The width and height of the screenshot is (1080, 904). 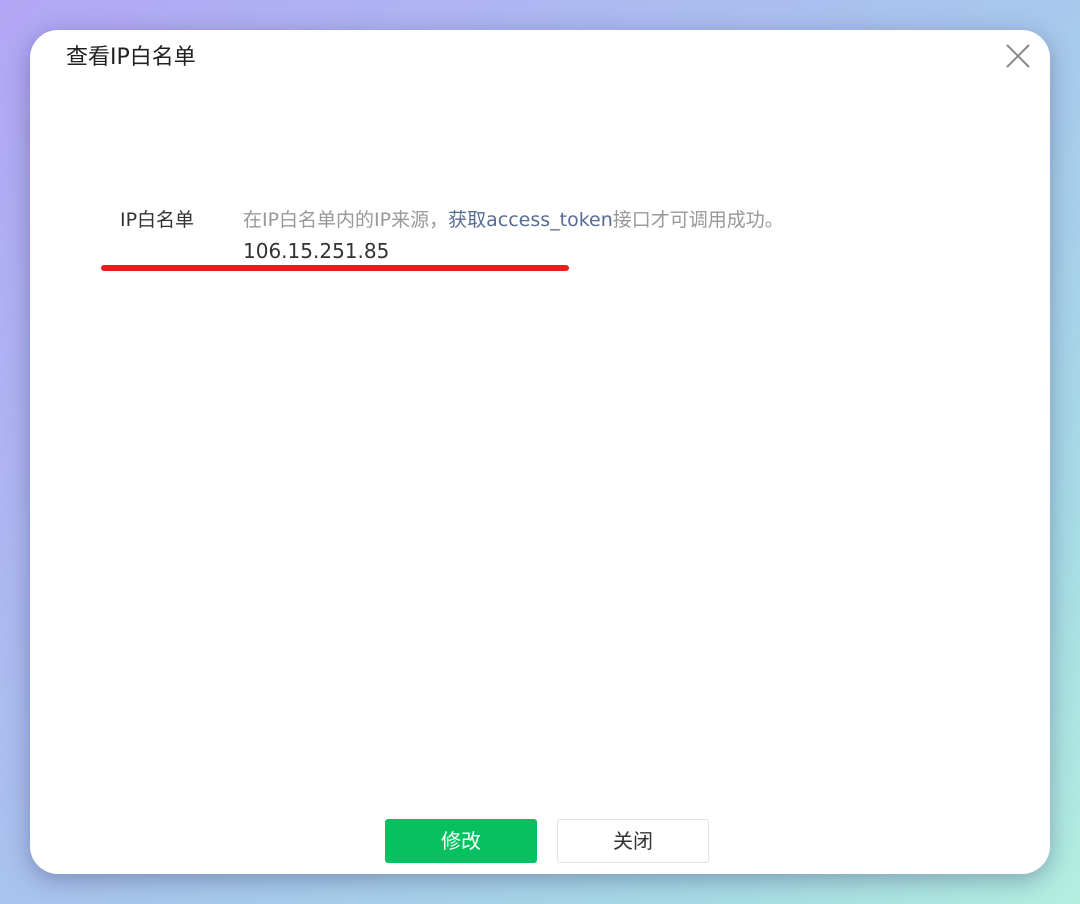 I want to click on ip-whitelist-description: 在IP白名单内的IP来源，获取access_token接口才可调用成功。, so click(x=513, y=220).